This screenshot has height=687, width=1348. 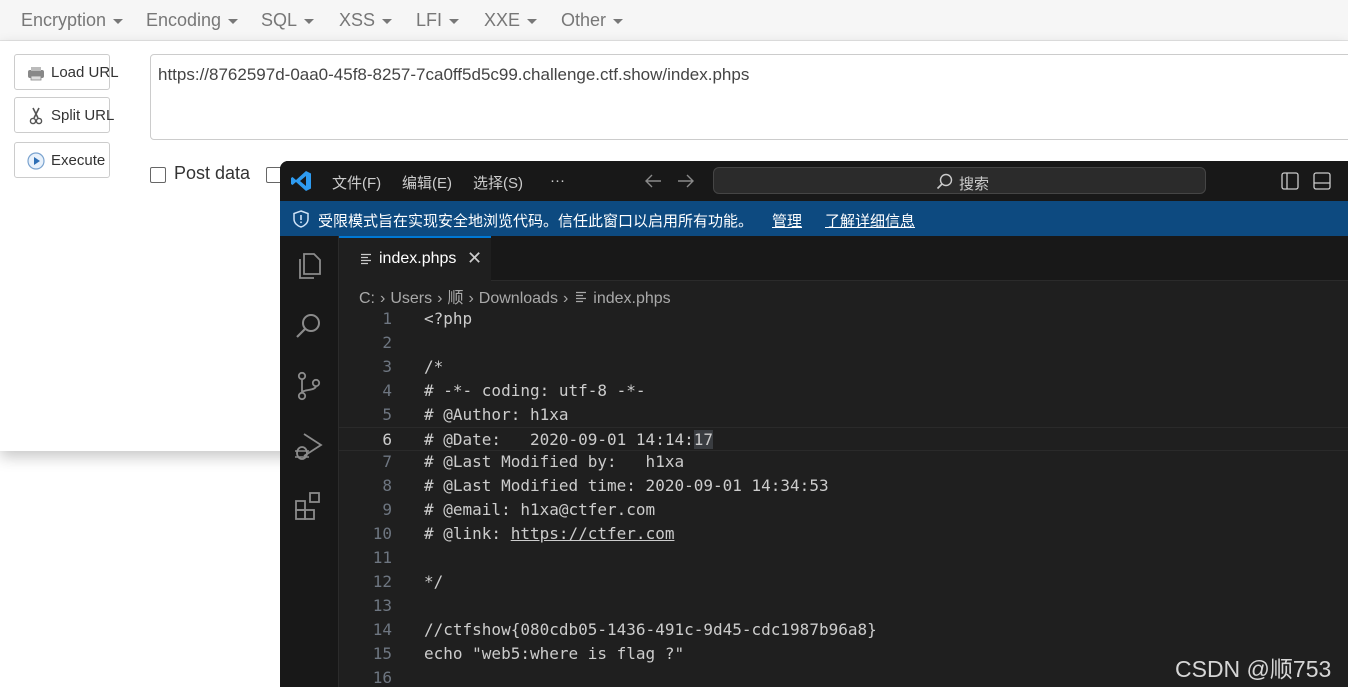 What do you see at coordinates (387, 510) in the screenshot?
I see `line-number: 9` at bounding box center [387, 510].